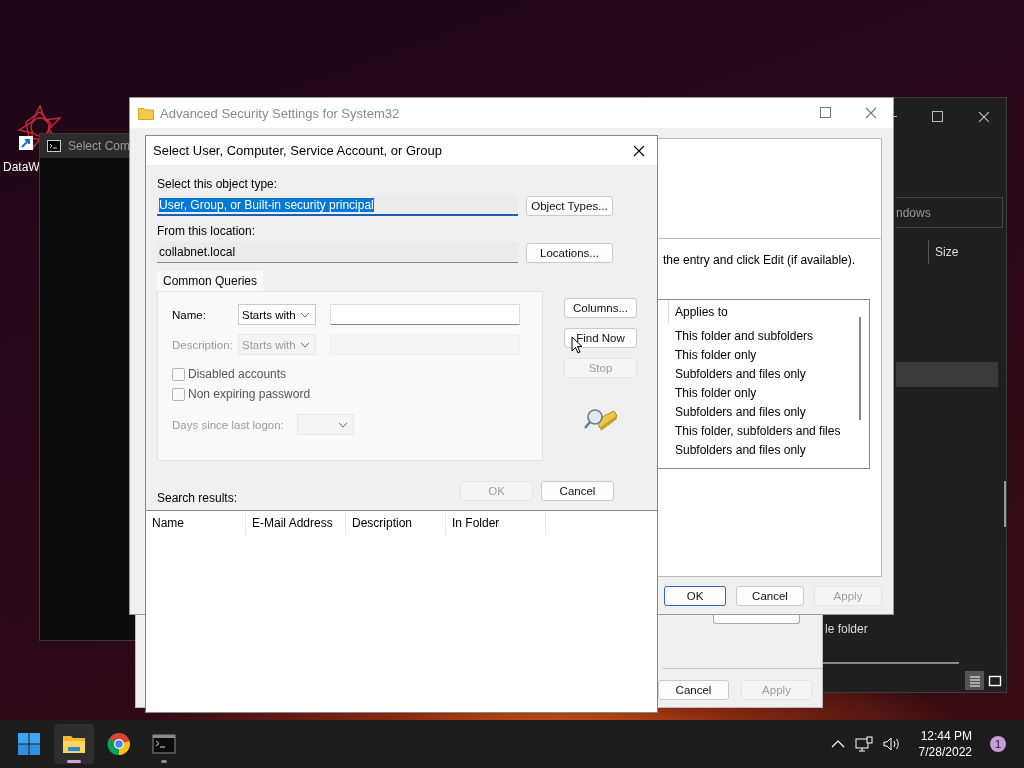 The image size is (1024, 768). What do you see at coordinates (396, 523) in the screenshot?
I see `column-header: Description` at bounding box center [396, 523].